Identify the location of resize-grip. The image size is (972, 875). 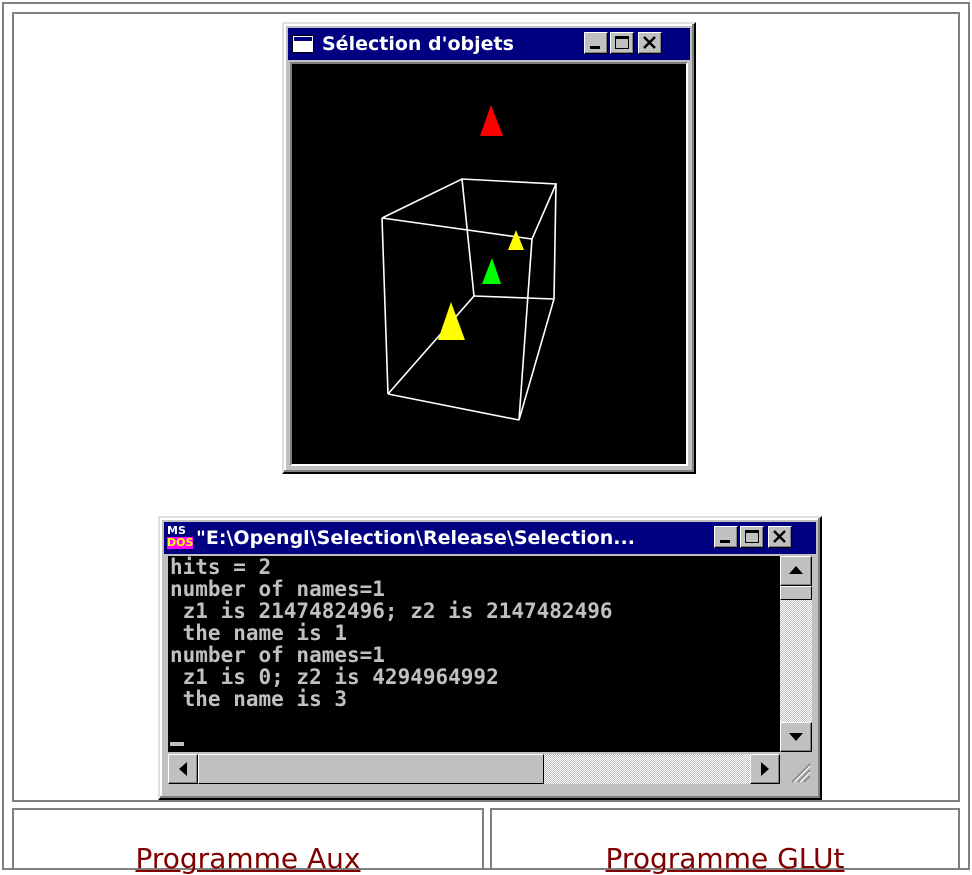
(796, 769).